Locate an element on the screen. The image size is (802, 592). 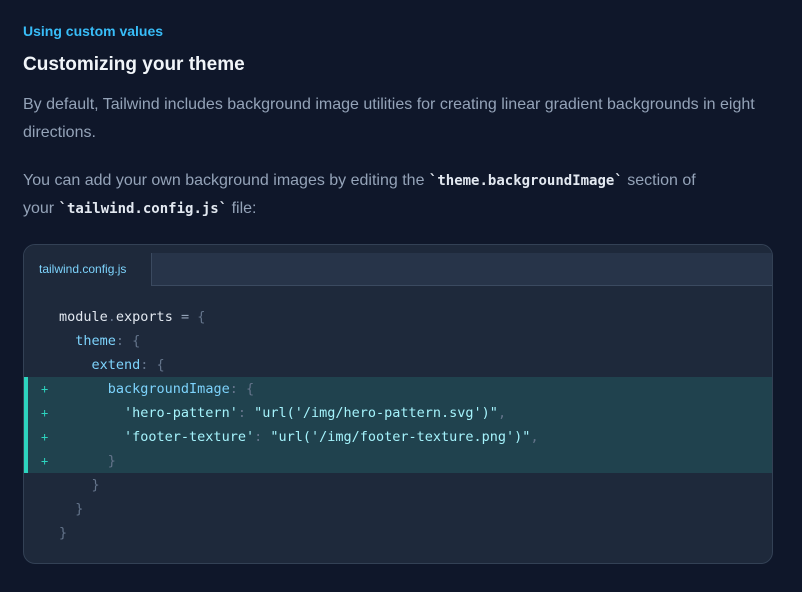
code-token: 'hero-pattern' is located at coordinates (181, 413).